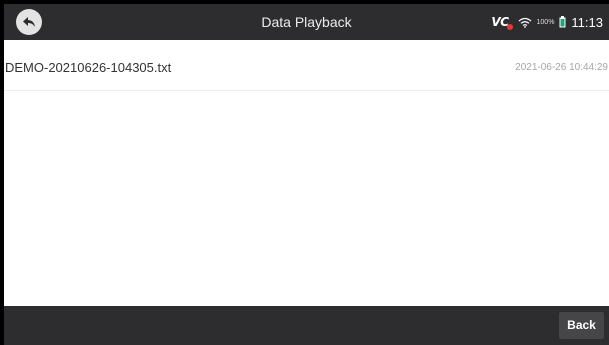  What do you see at coordinates (88, 67) in the screenshot?
I see `file-name: DEMO-20210626-104305.txt` at bounding box center [88, 67].